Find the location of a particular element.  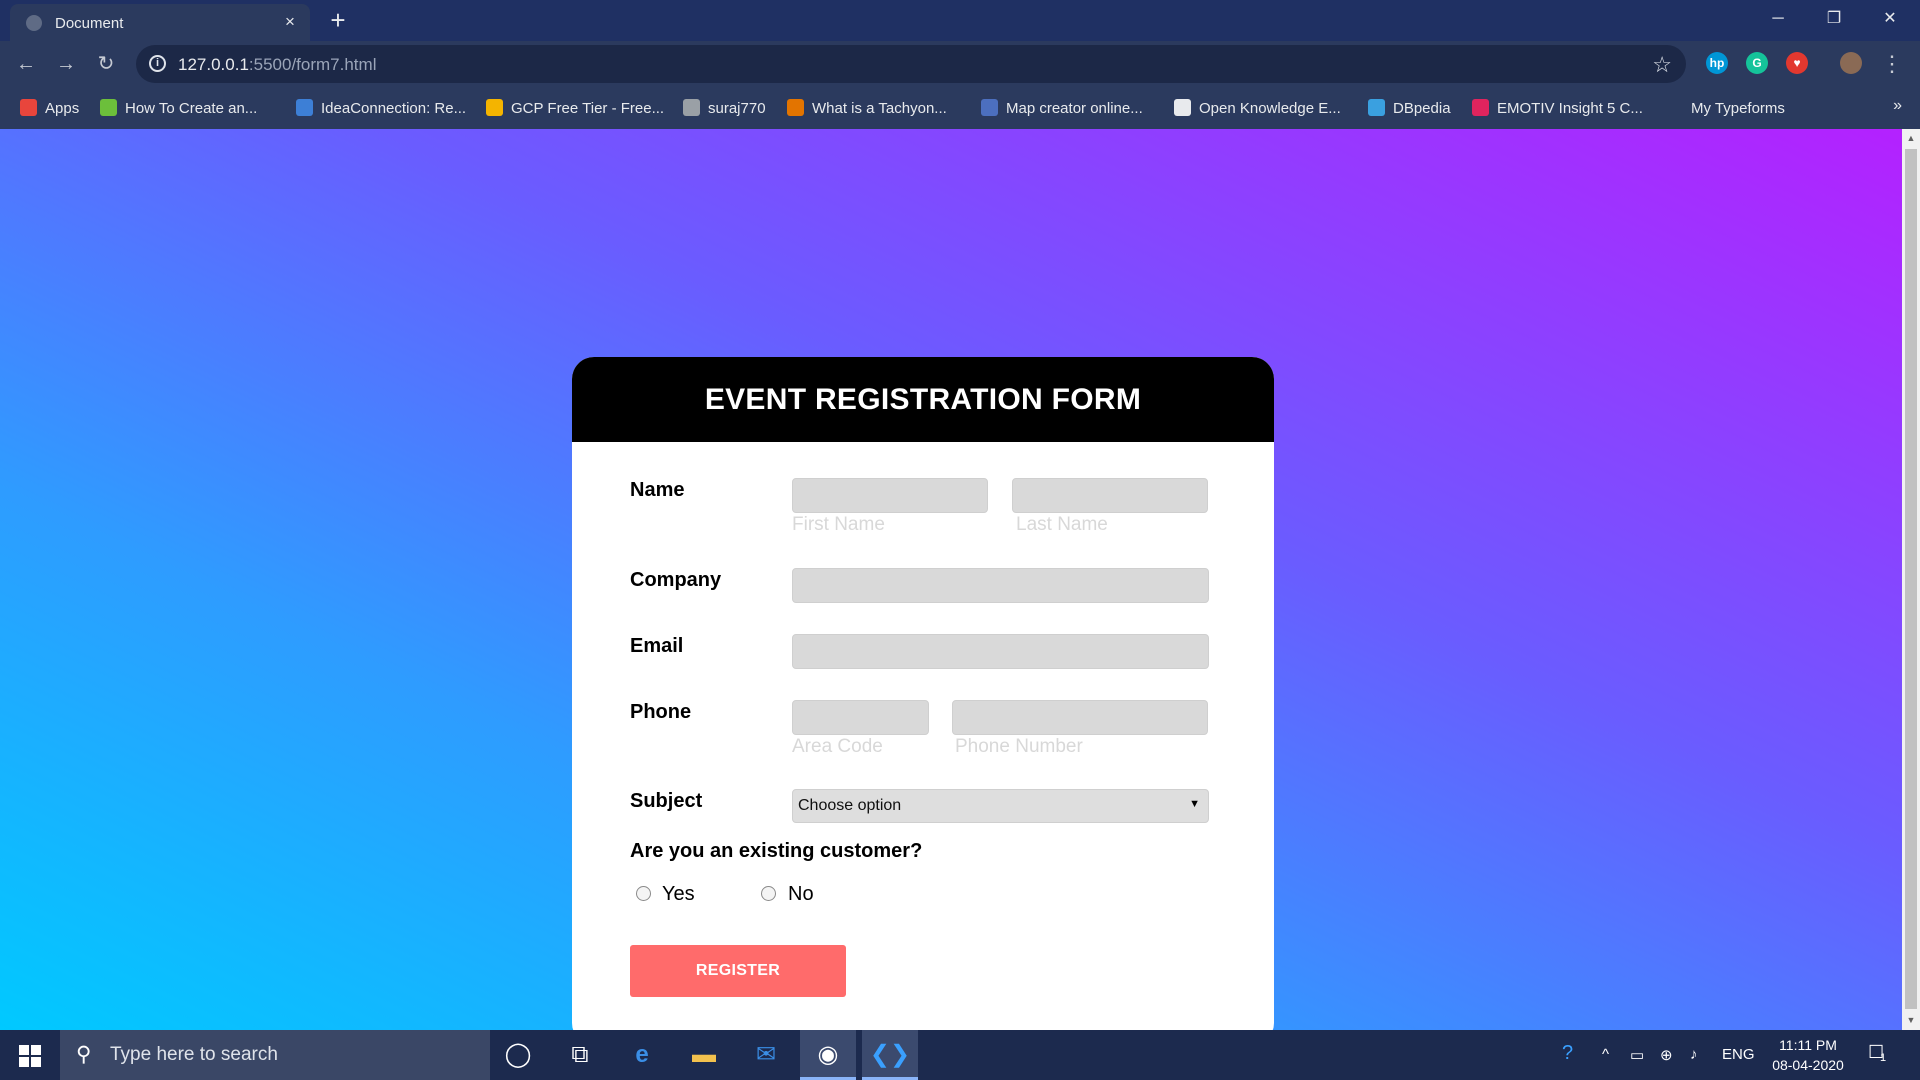

first-name-hint: First Name is located at coordinates (838, 524).